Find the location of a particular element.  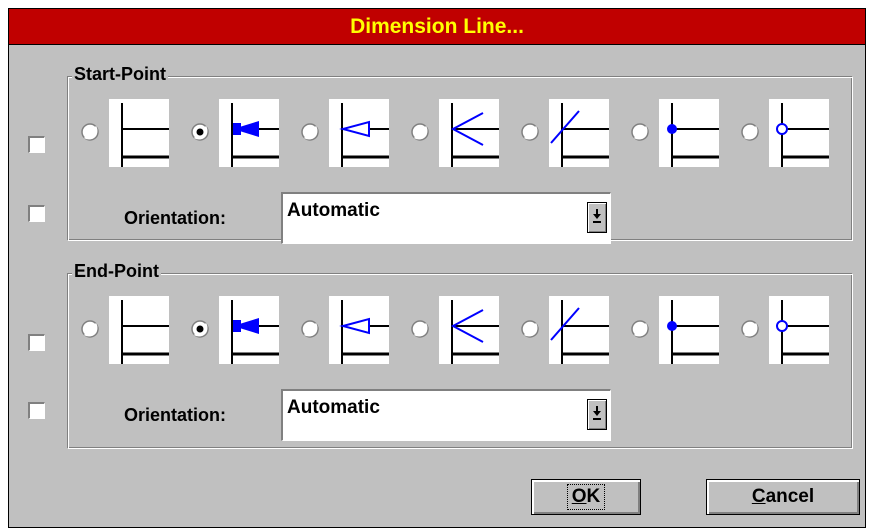

end-orientation-value: Automatic is located at coordinates (333, 407).